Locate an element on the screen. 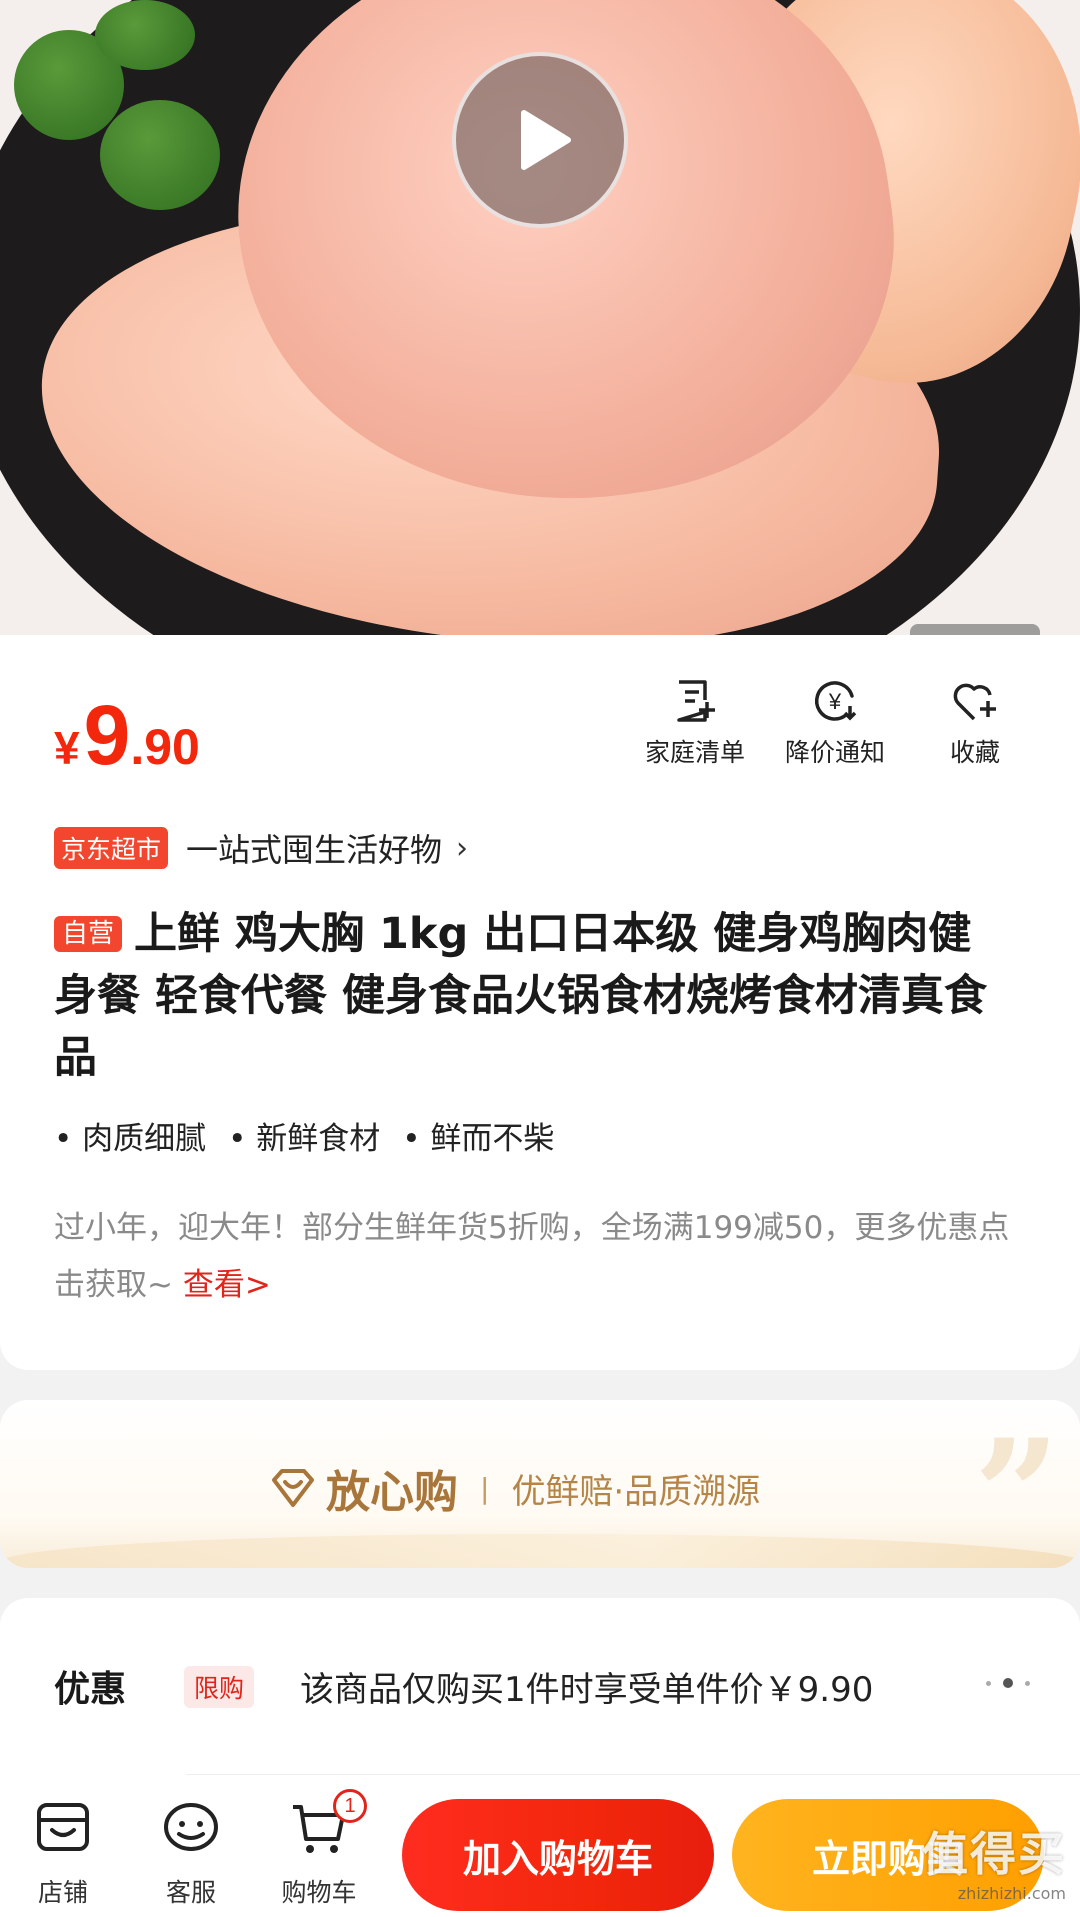  customer-service-button: 客服 is located at coordinates (191, 1853).